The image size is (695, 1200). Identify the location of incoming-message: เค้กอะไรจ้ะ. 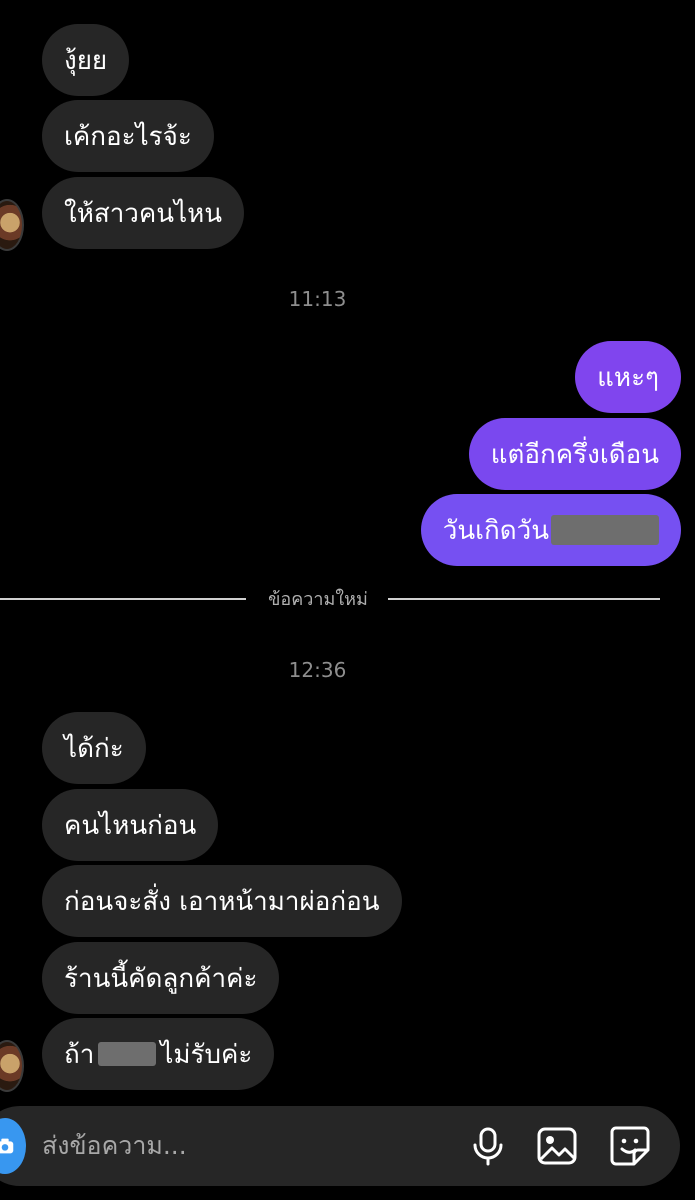
(128, 136).